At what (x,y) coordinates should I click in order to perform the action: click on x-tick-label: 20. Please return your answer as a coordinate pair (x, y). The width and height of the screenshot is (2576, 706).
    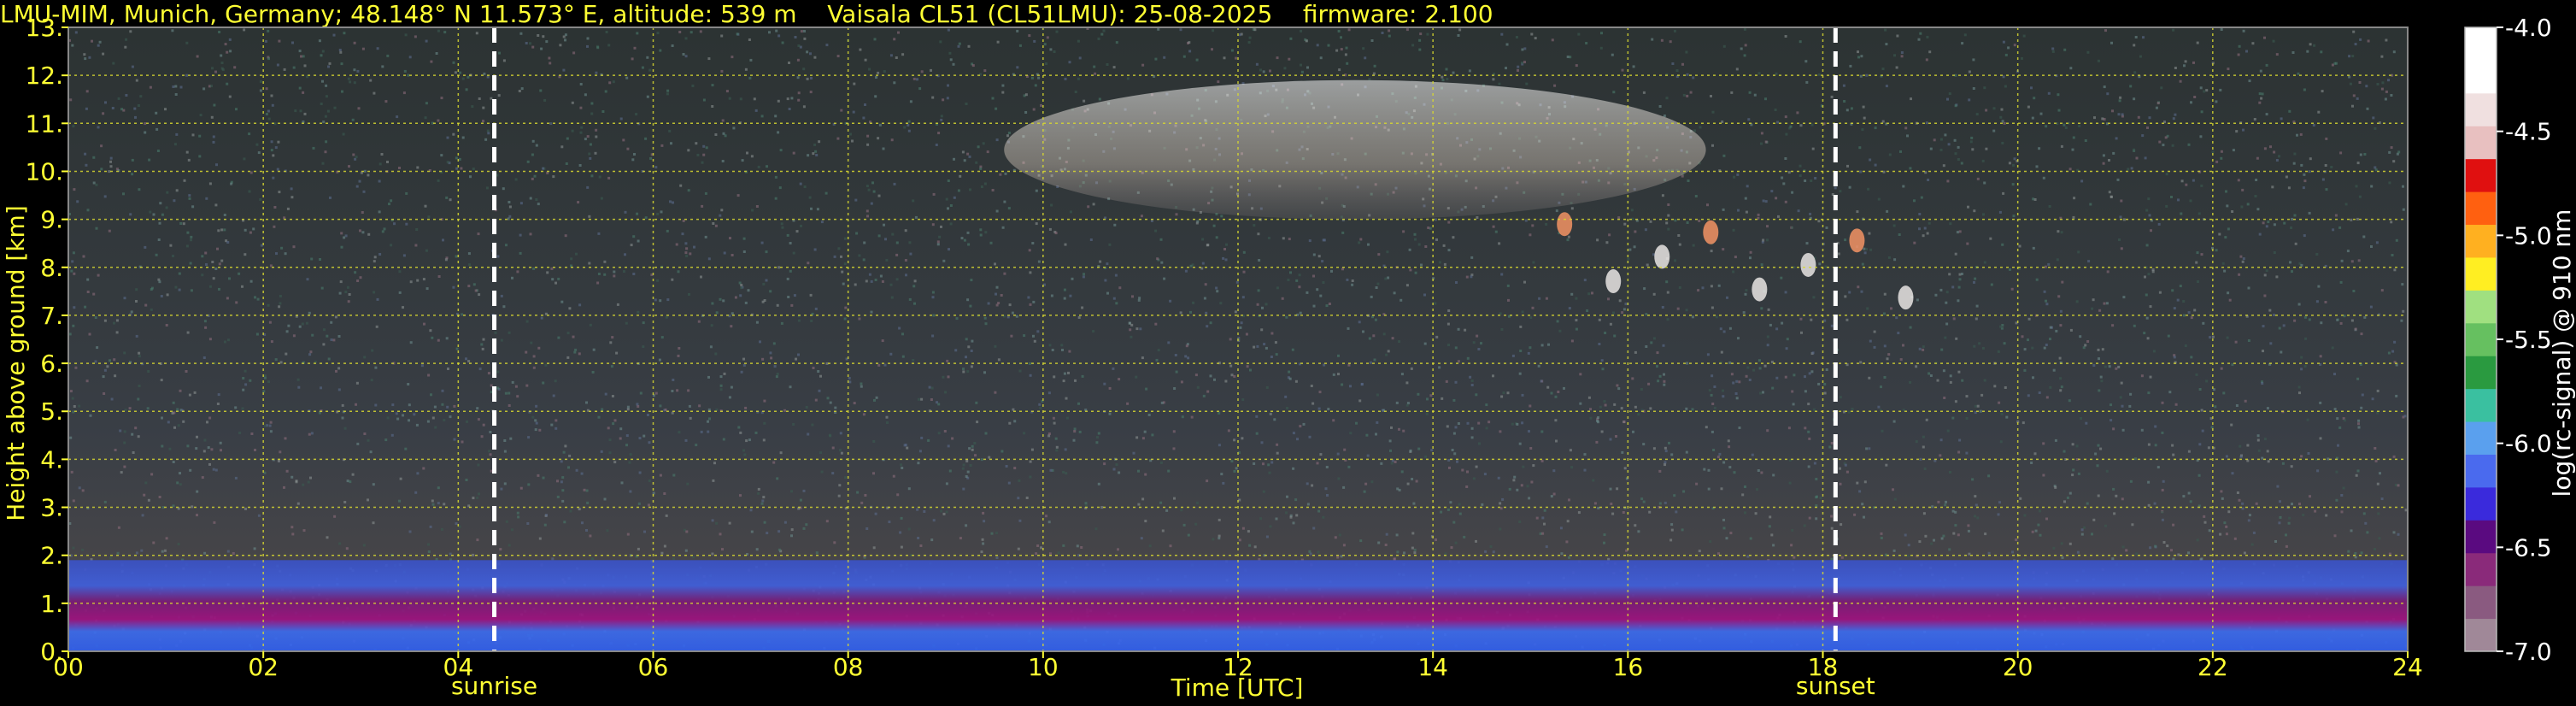
    Looking at the image, I should click on (2018, 667).